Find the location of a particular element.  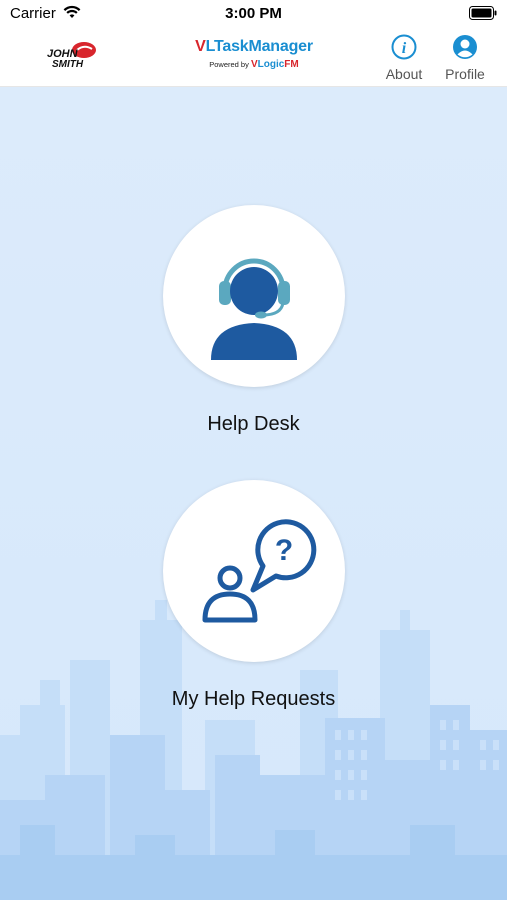

brand-v: V is located at coordinates (200, 46).